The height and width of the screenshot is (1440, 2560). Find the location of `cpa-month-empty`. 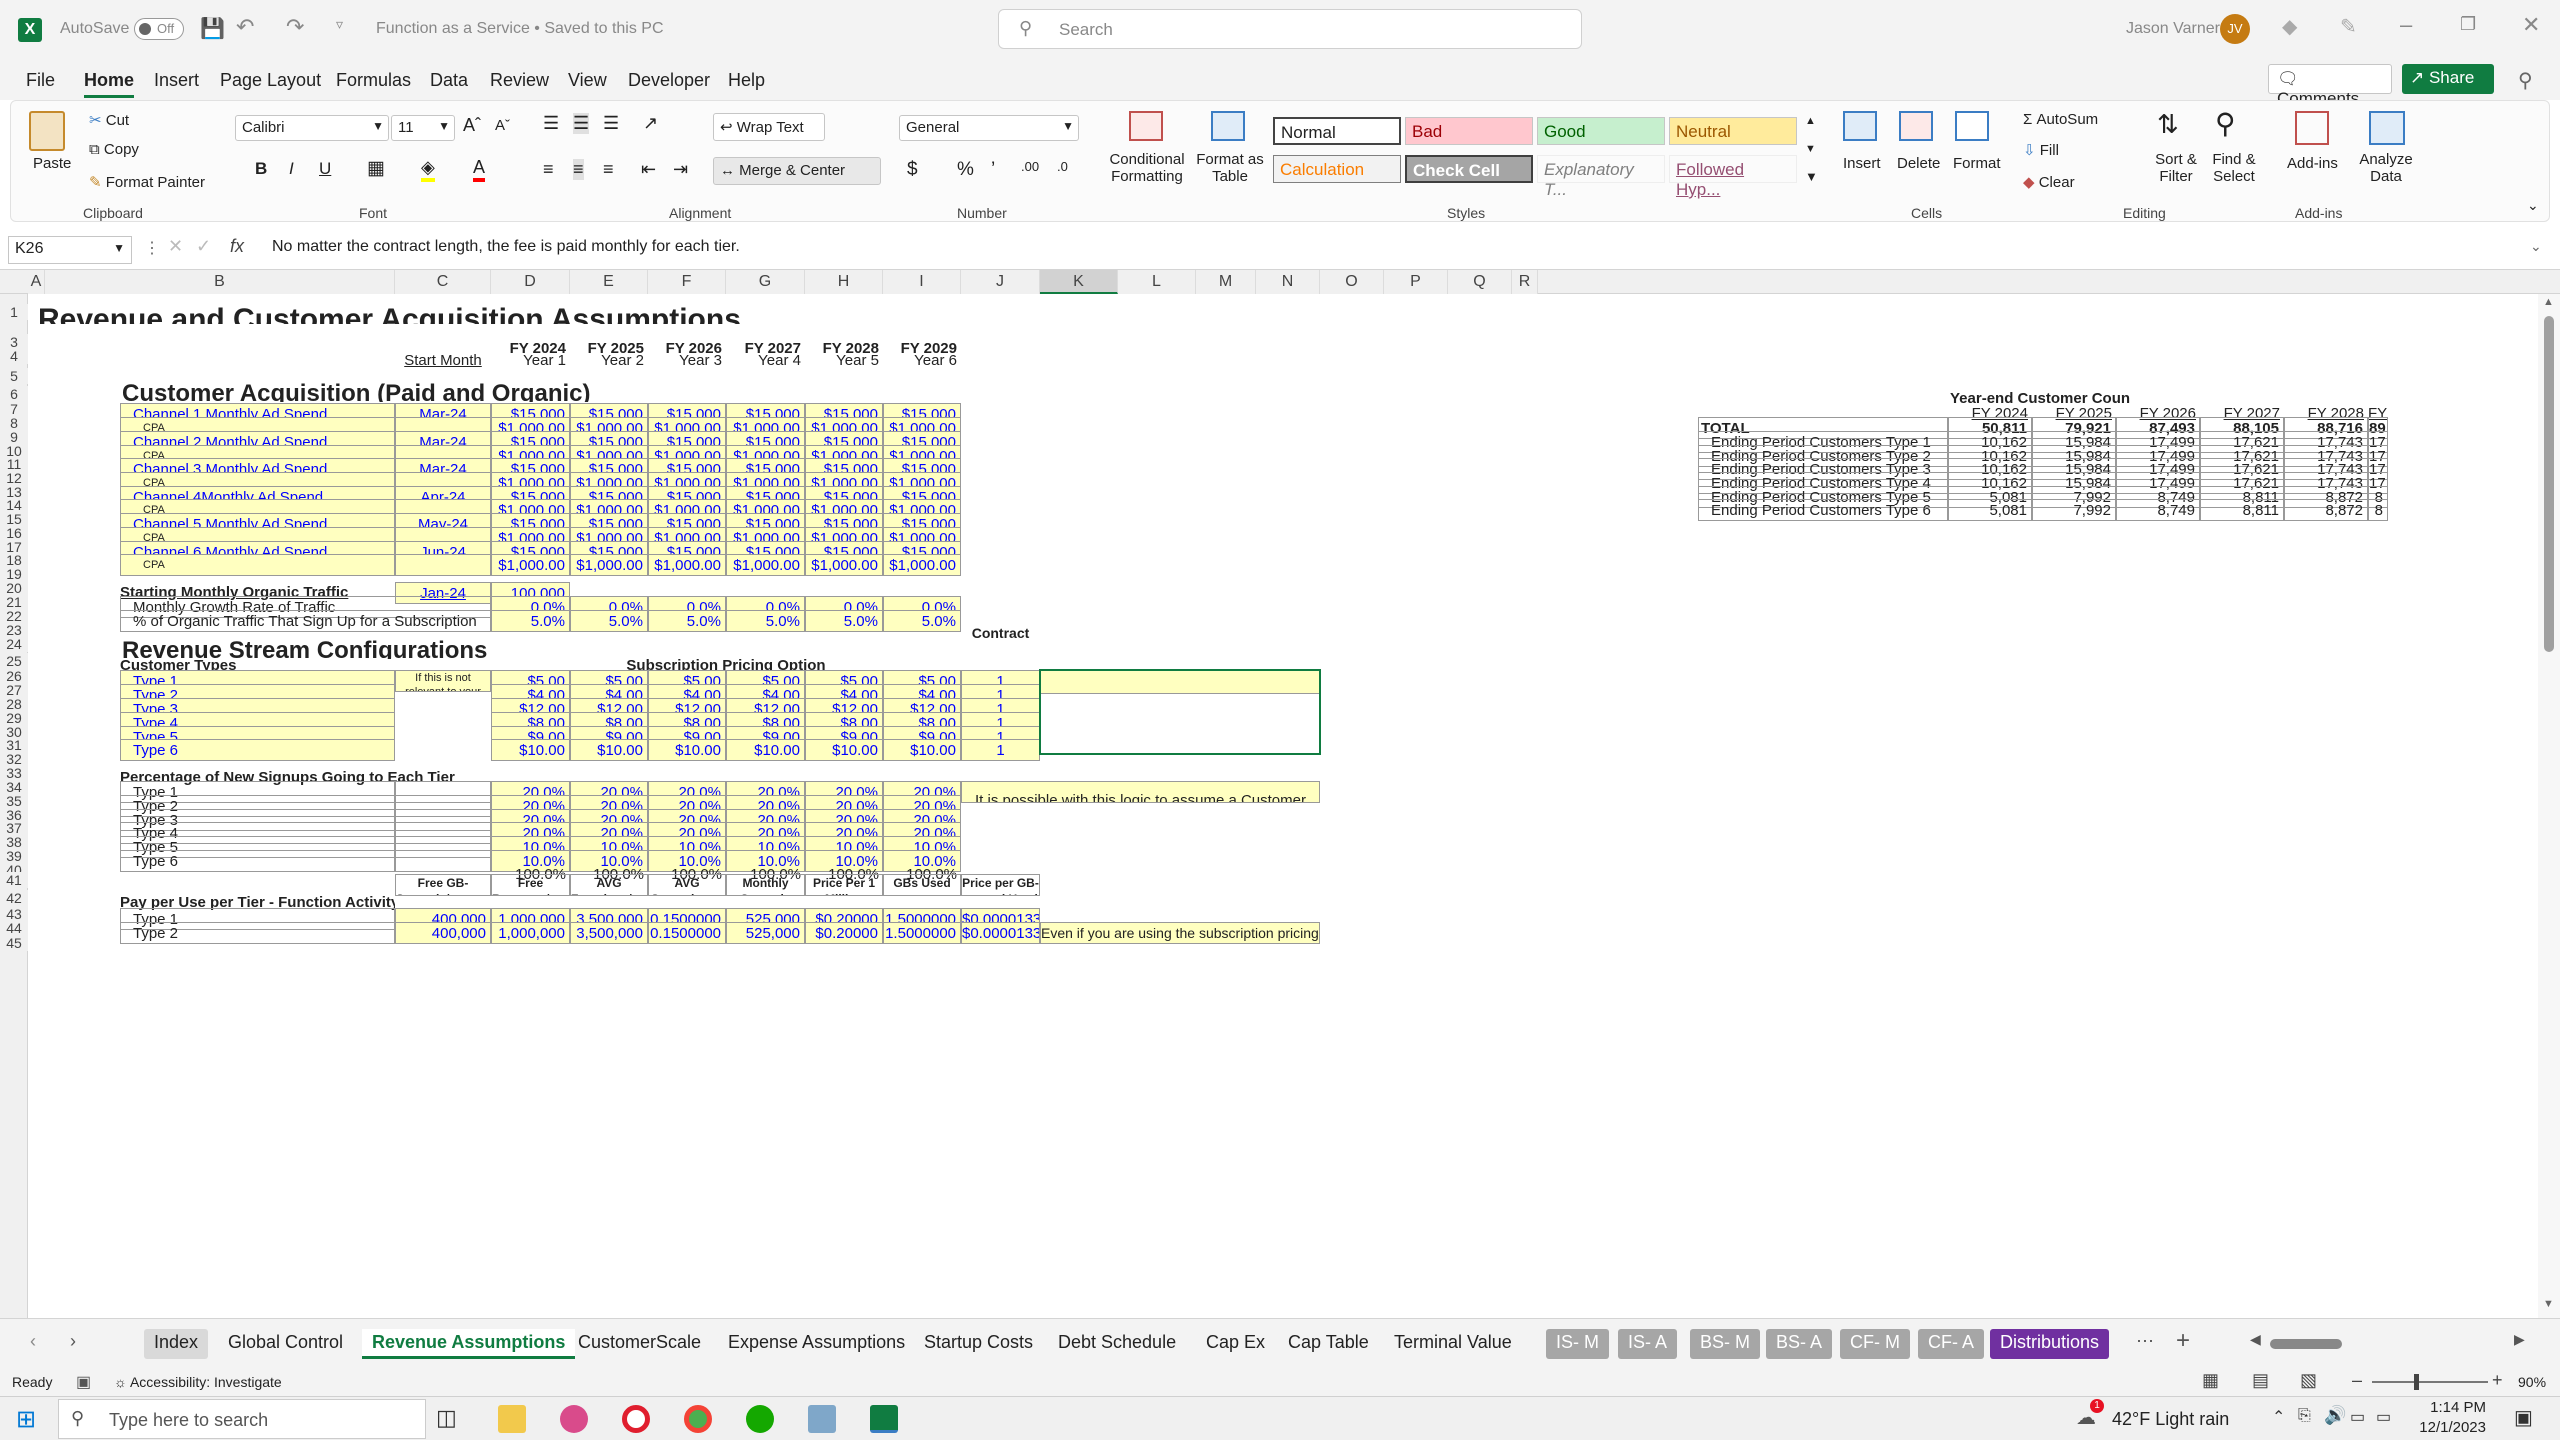

cpa-month-empty is located at coordinates (443, 565).